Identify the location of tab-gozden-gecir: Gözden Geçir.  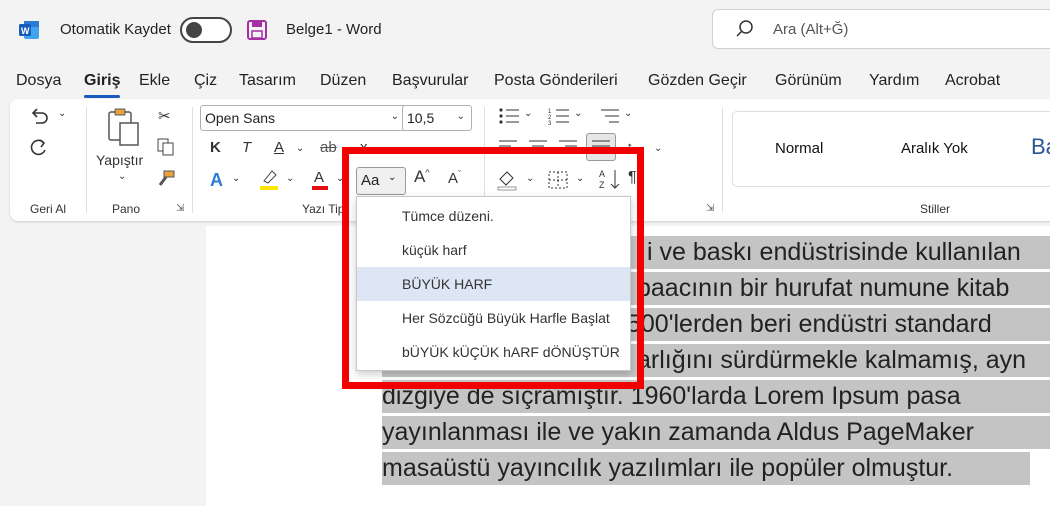
(697, 81).